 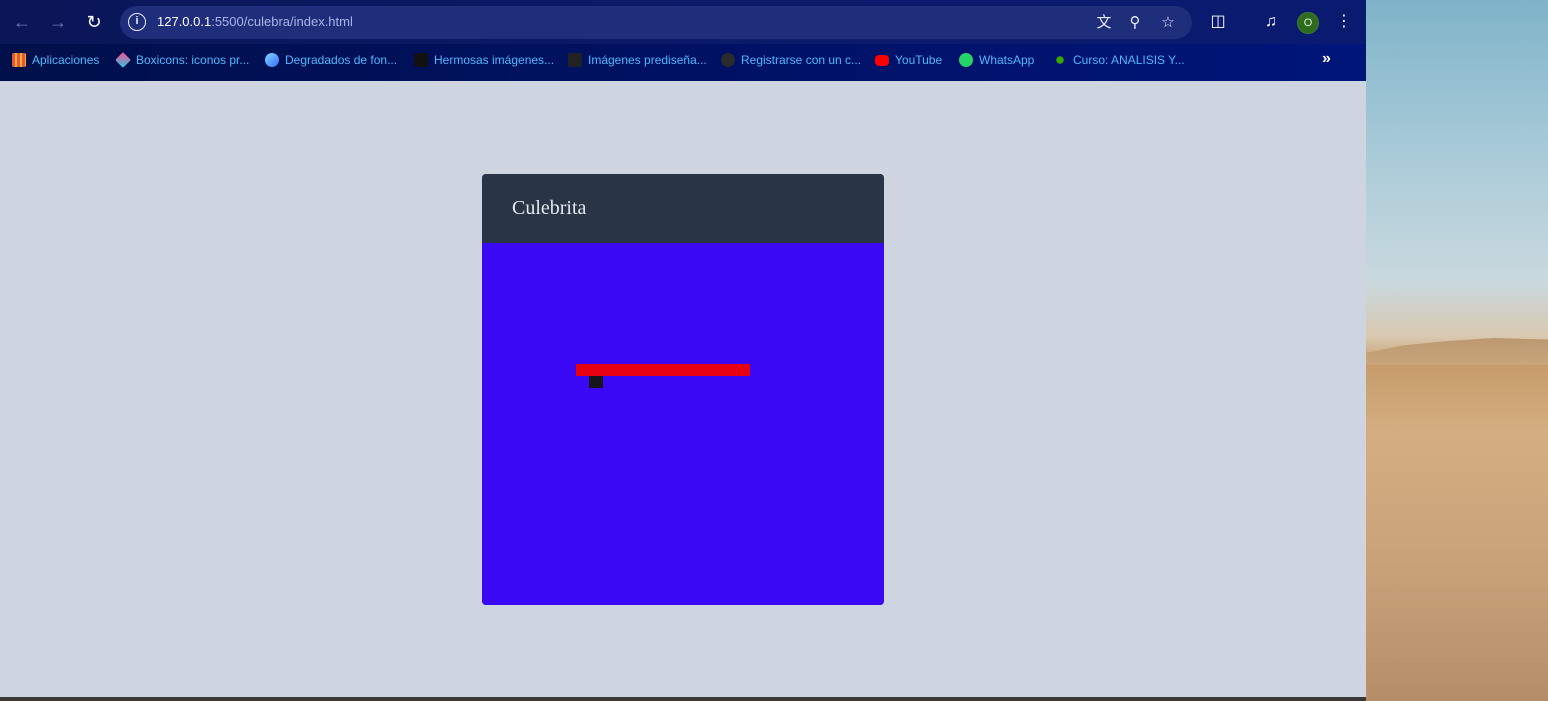 What do you see at coordinates (58, 22) in the screenshot?
I see `forward-arrow-icon: →` at bounding box center [58, 22].